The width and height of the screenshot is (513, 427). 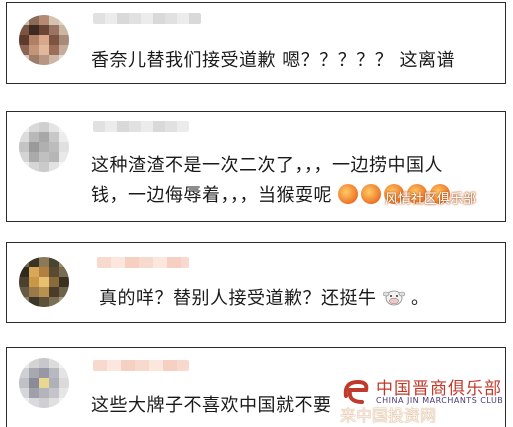 What do you see at coordinates (420, 298) in the screenshot?
I see `comment-text-end: 。` at bounding box center [420, 298].